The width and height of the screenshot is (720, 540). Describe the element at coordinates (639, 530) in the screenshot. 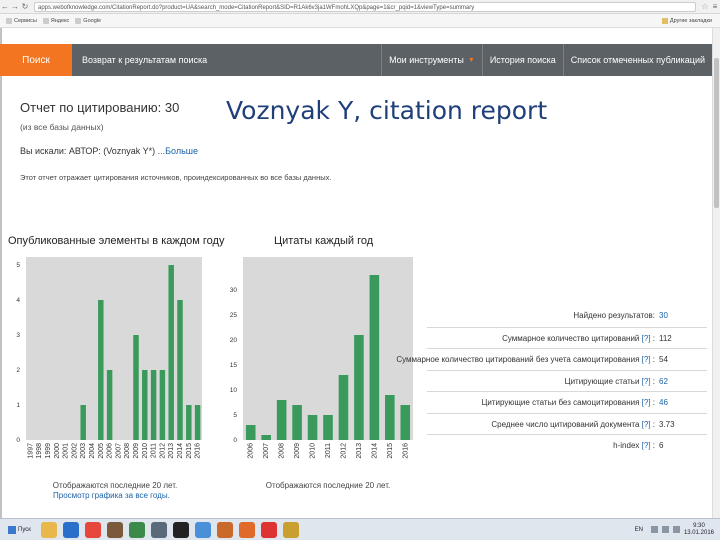

I see `language-indicator: EN` at that location.